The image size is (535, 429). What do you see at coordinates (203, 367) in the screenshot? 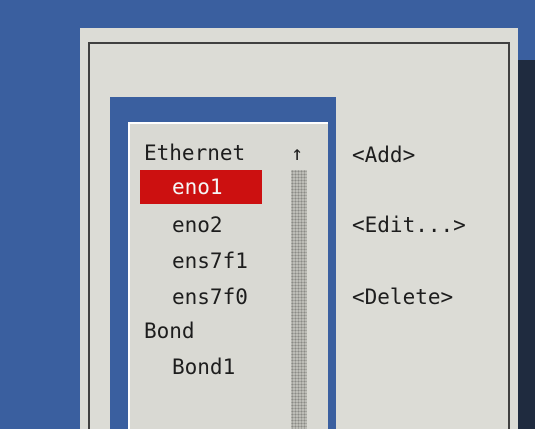
I see `connection-item-bond1: Bond1` at bounding box center [203, 367].